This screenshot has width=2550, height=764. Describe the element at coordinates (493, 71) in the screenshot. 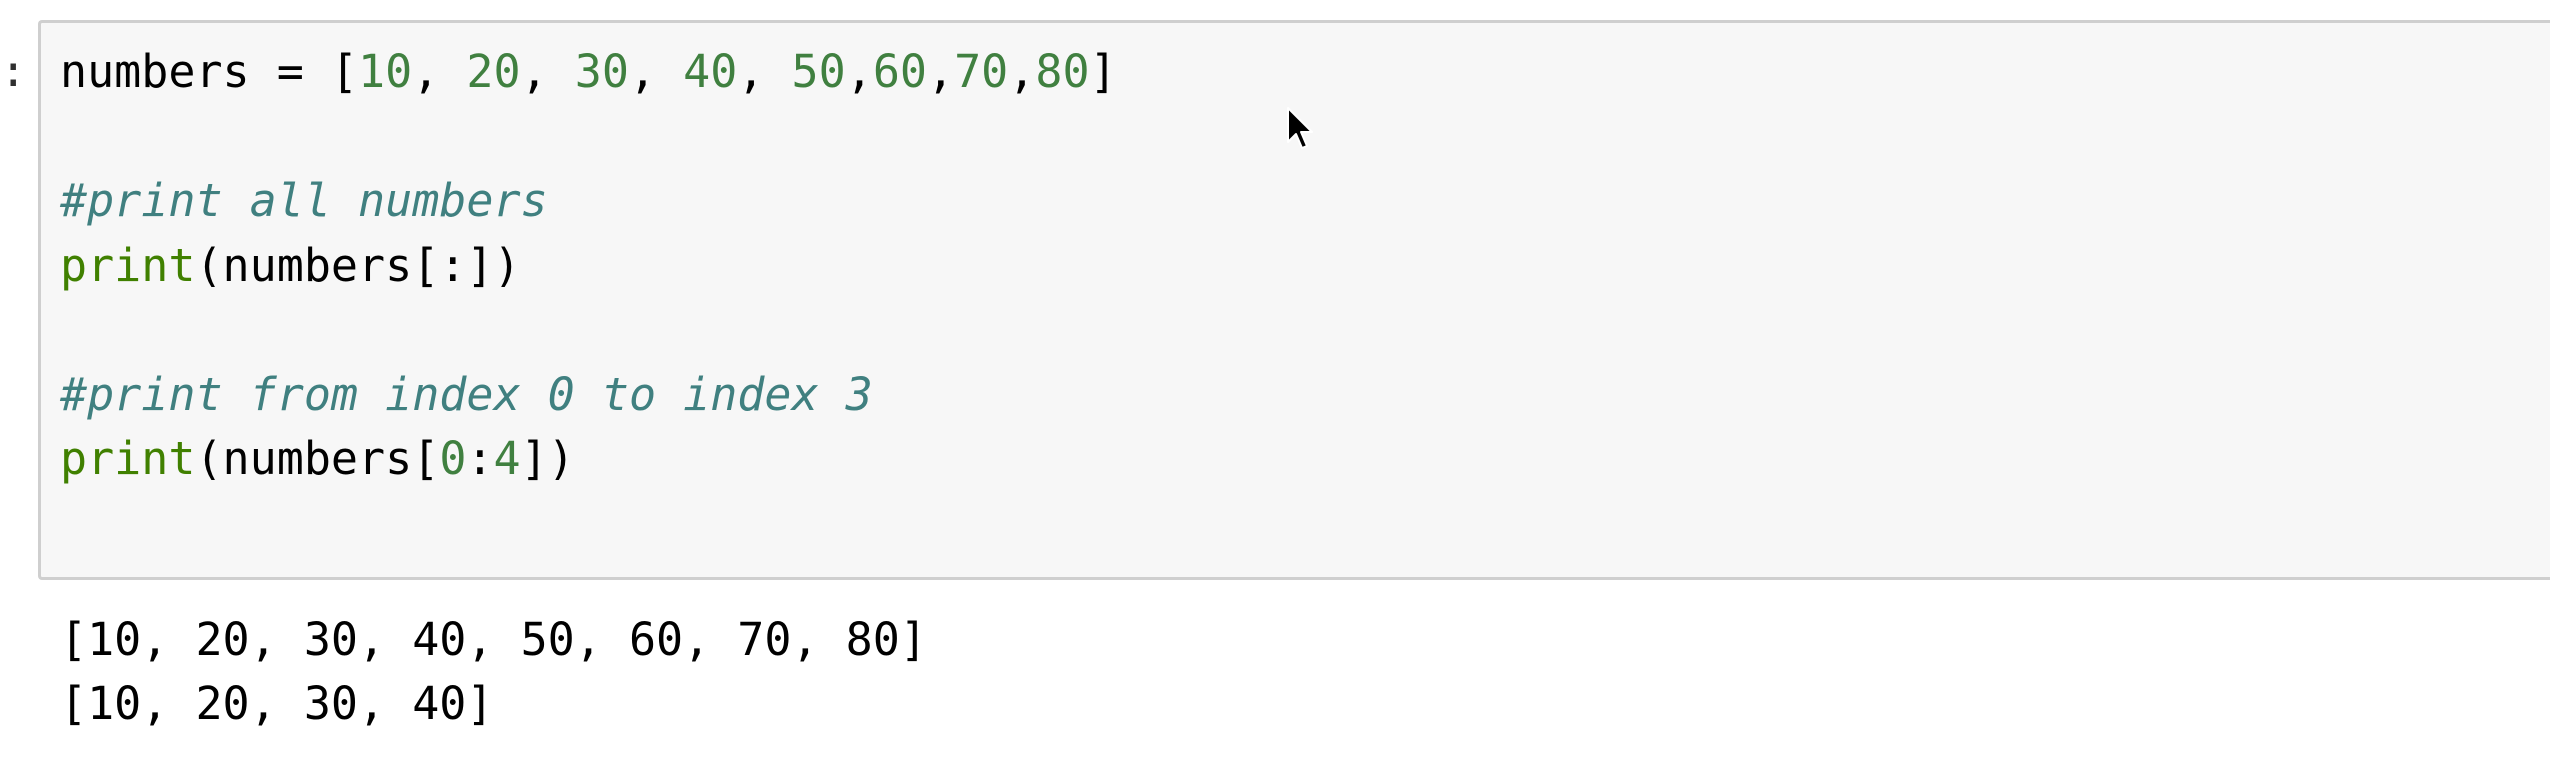

I see `code-number: 20` at that location.